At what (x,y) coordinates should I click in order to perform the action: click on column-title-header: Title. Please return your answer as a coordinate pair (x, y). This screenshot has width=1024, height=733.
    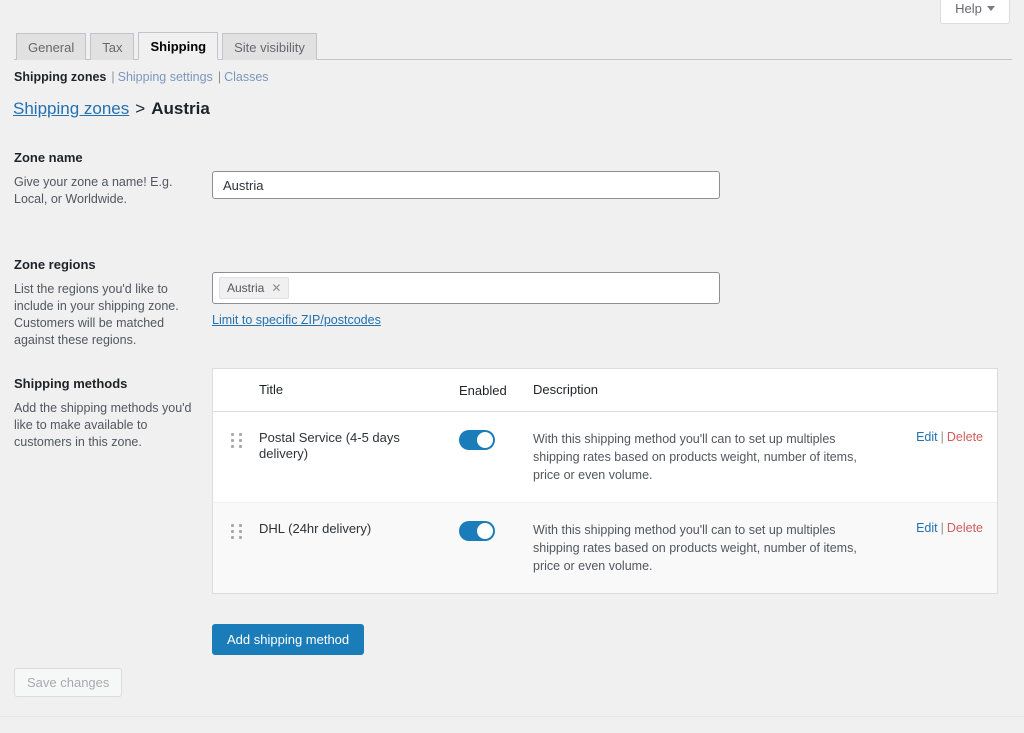
    Looking at the image, I should click on (271, 389).